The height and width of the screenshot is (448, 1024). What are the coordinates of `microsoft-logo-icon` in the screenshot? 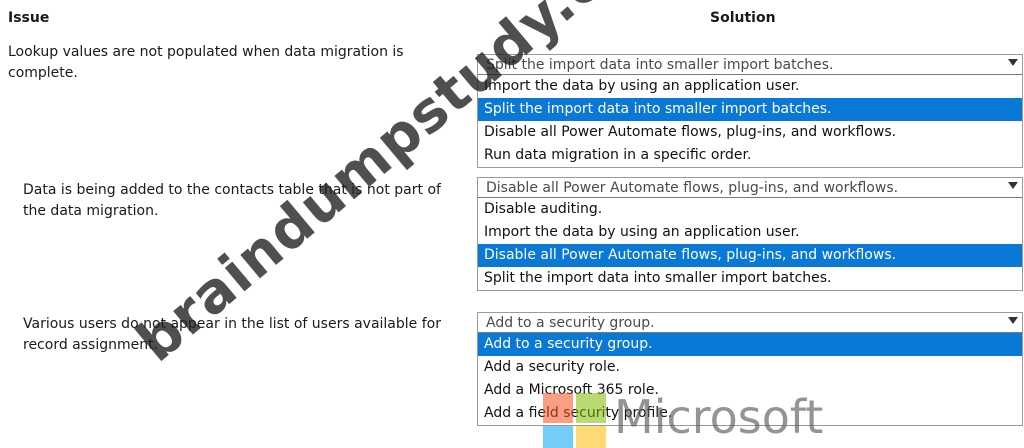 It's located at (575, 420).